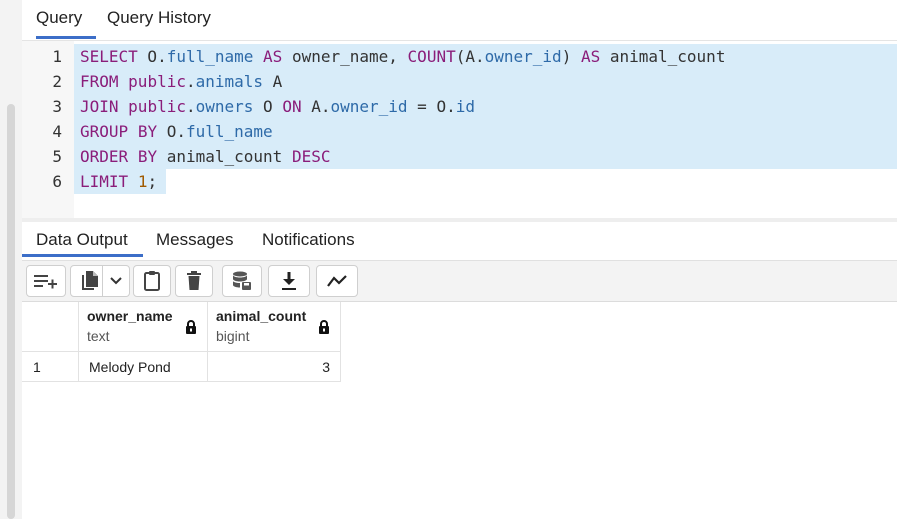  I want to click on delete-icon, so click(194, 281).